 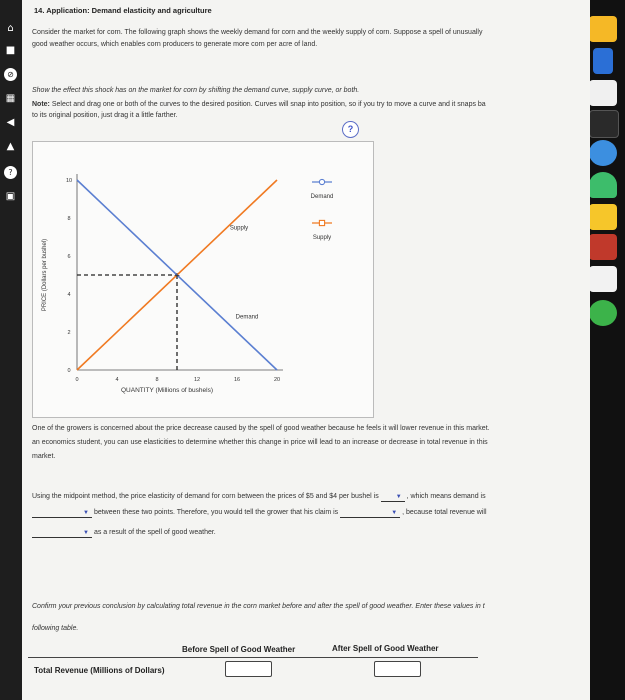 What do you see at coordinates (322, 197) in the screenshot?
I see `legend-label-demand: Demand` at bounding box center [322, 197].